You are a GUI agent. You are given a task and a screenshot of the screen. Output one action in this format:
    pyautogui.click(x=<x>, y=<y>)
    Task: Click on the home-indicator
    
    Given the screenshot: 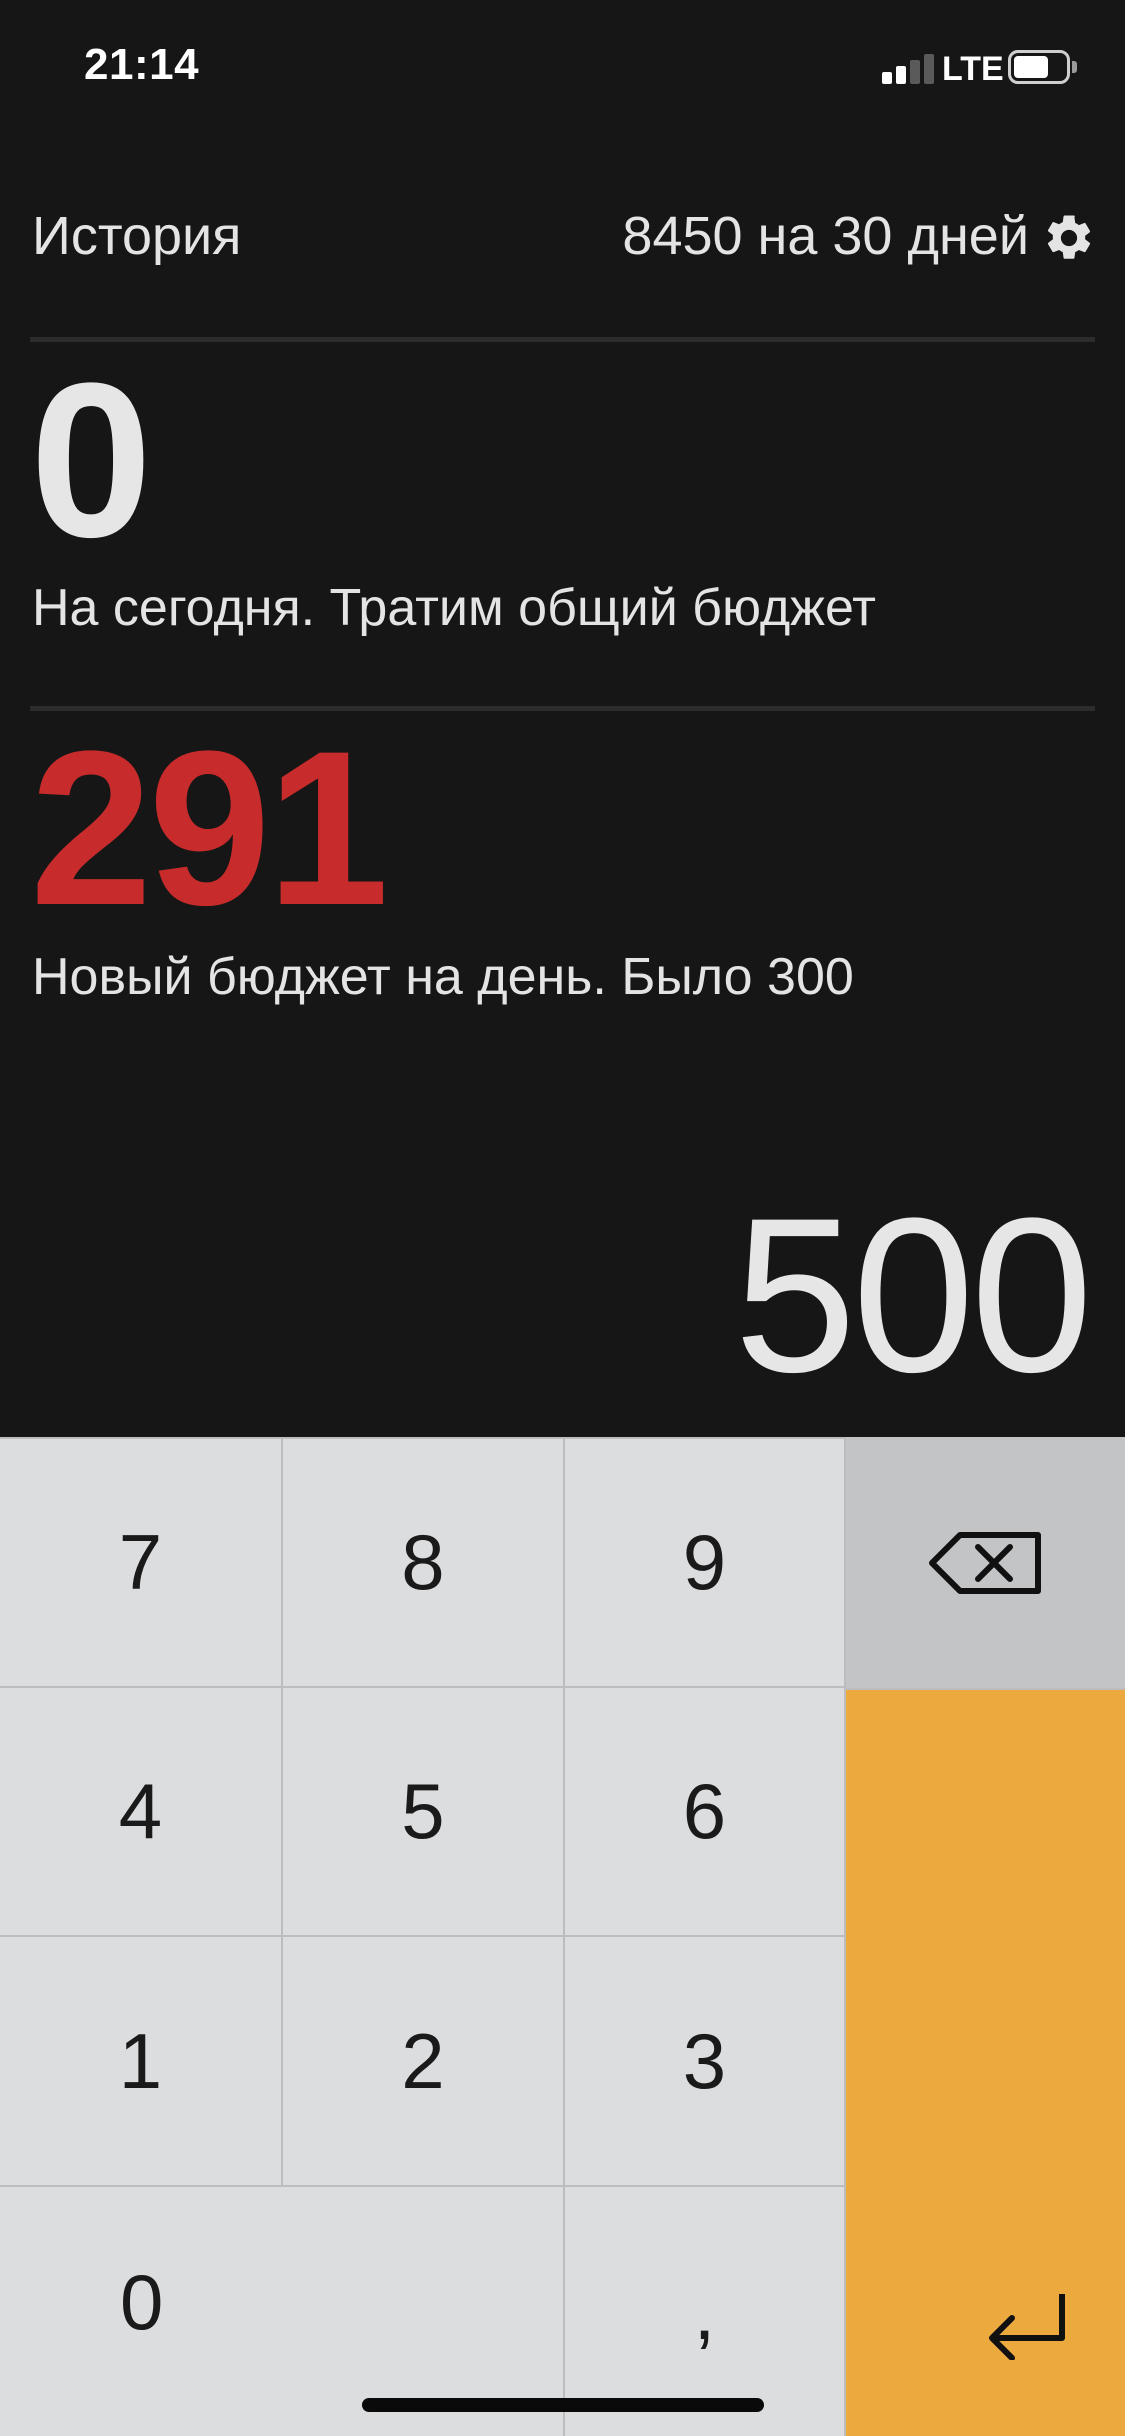 What is the action you would take?
    pyautogui.click(x=563, y=2405)
    